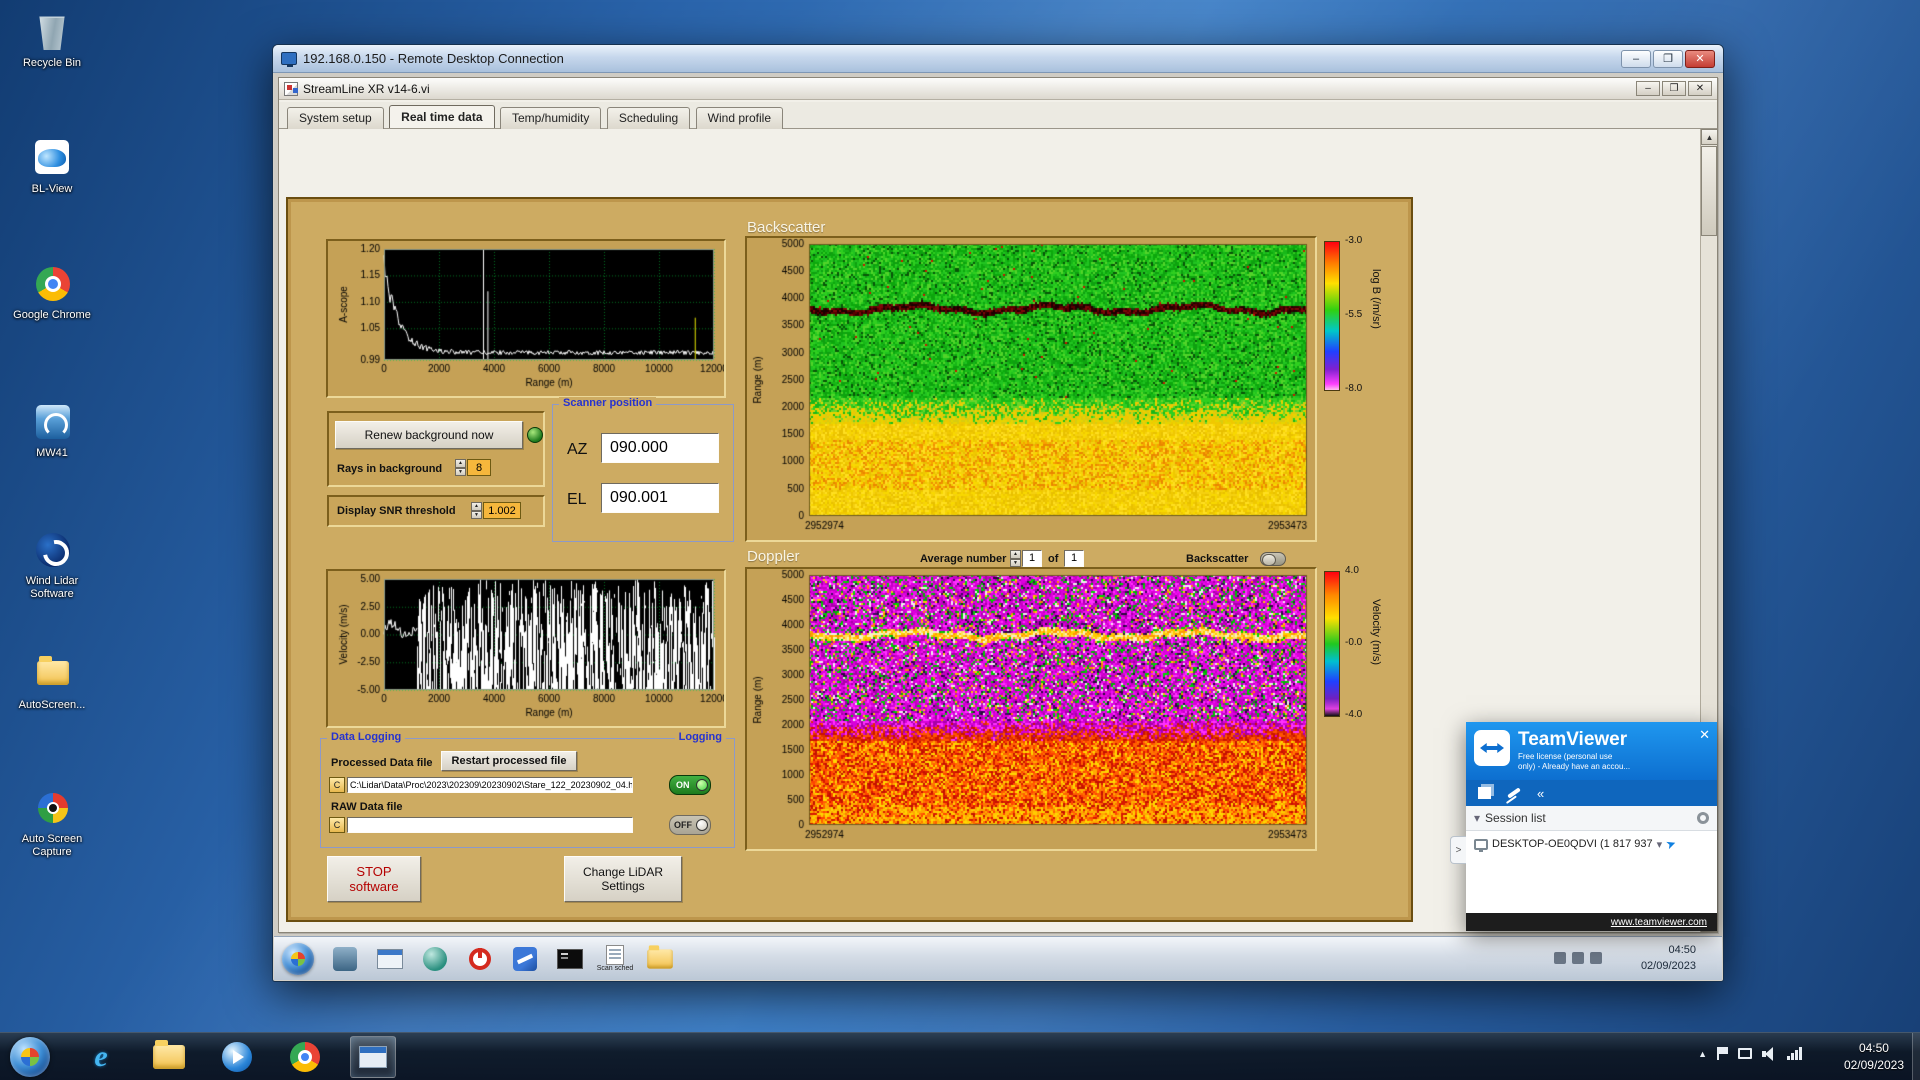  I want to click on toggle-led, so click(702, 785).